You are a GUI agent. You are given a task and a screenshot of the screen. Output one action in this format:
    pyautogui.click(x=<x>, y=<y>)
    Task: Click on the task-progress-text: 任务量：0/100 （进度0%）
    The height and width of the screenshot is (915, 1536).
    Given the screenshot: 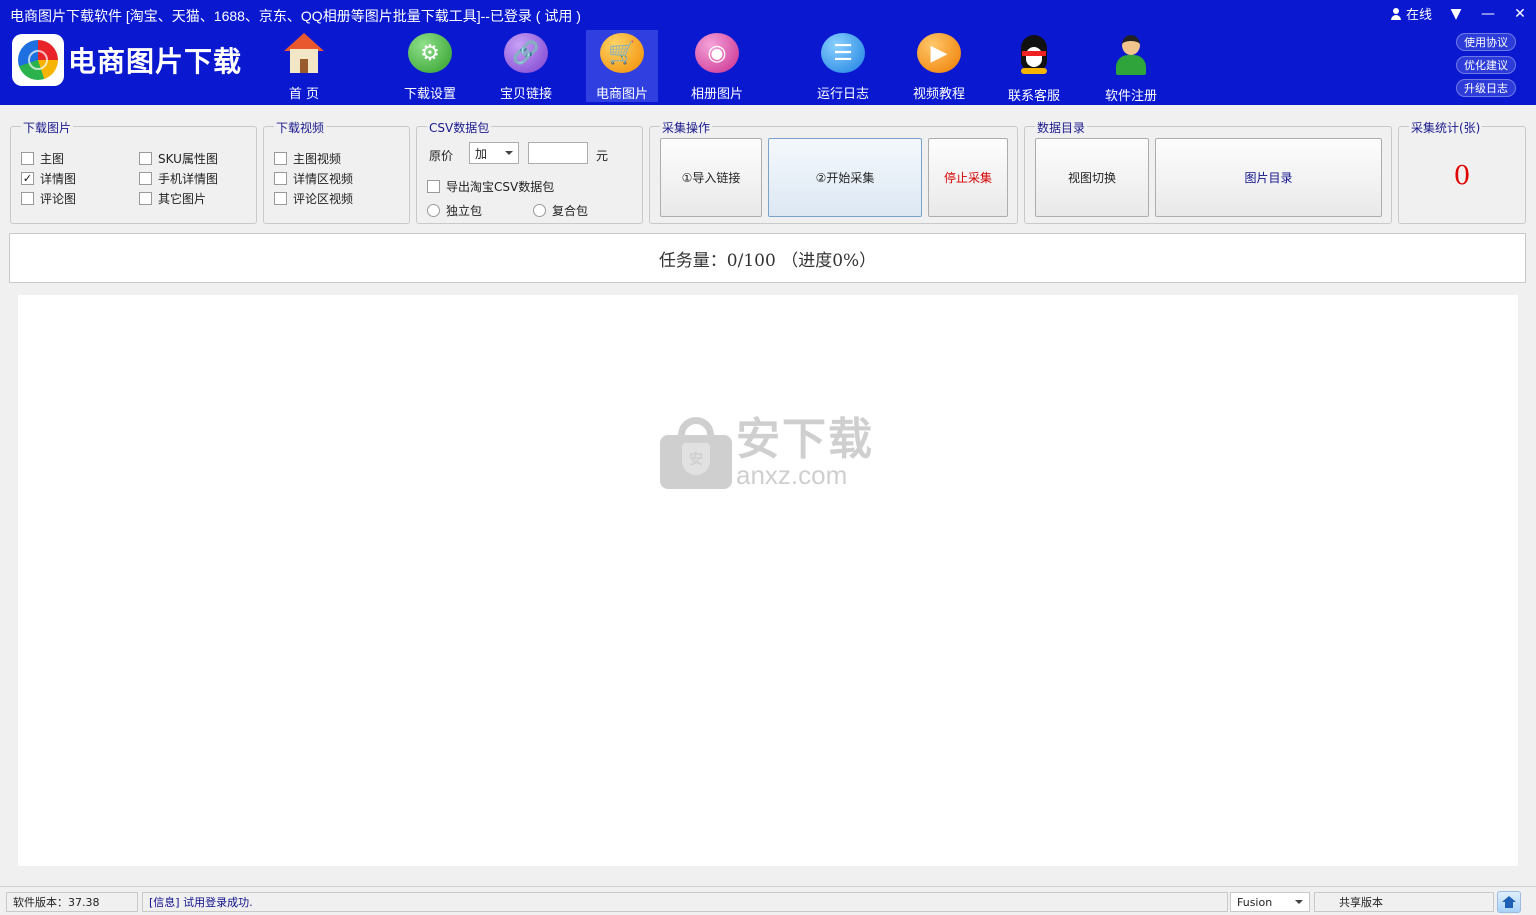 What is the action you would take?
    pyautogui.click(x=767, y=260)
    